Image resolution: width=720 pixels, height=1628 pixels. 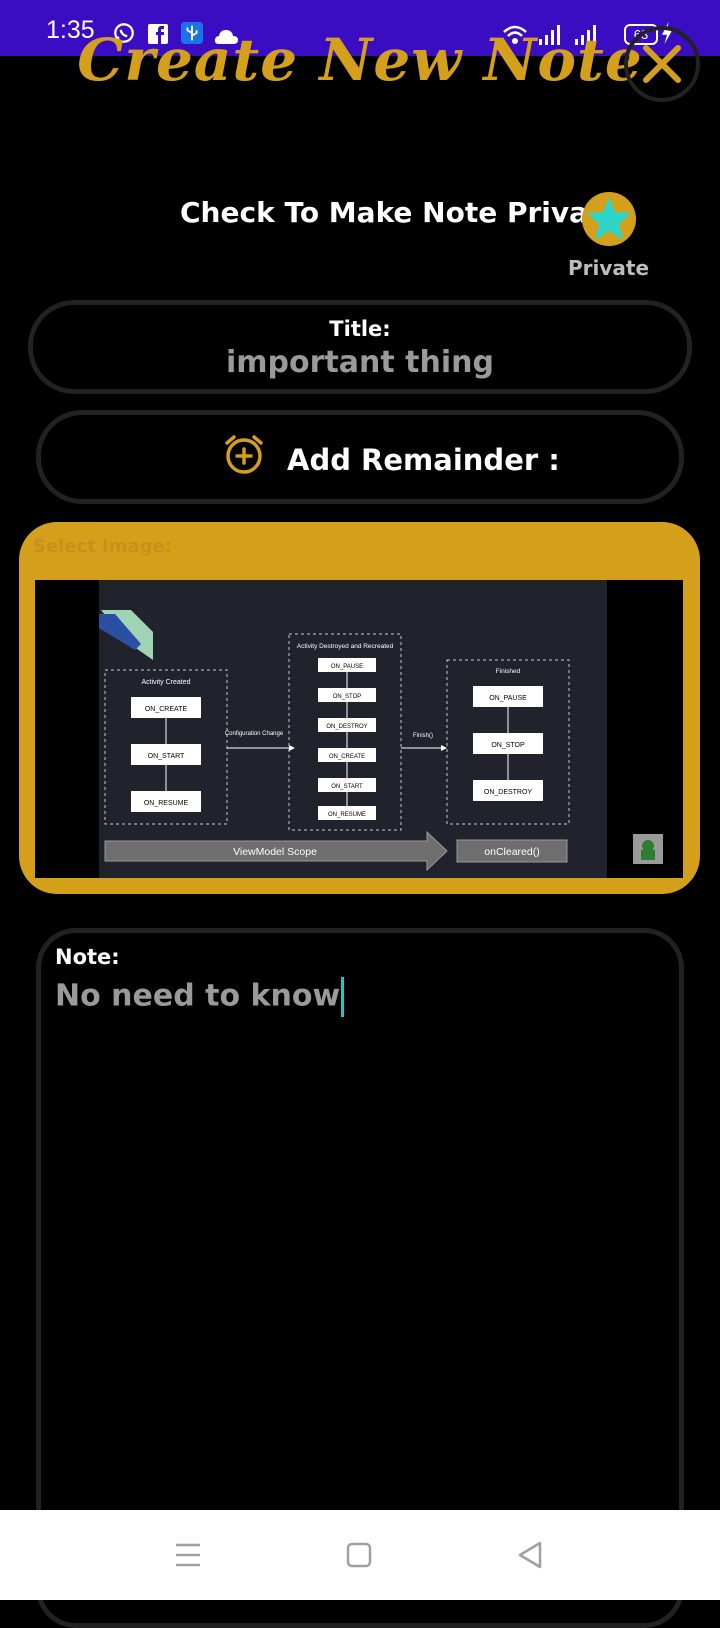 I want to click on svg-text: ON_PAUSE, so click(x=347, y=667).